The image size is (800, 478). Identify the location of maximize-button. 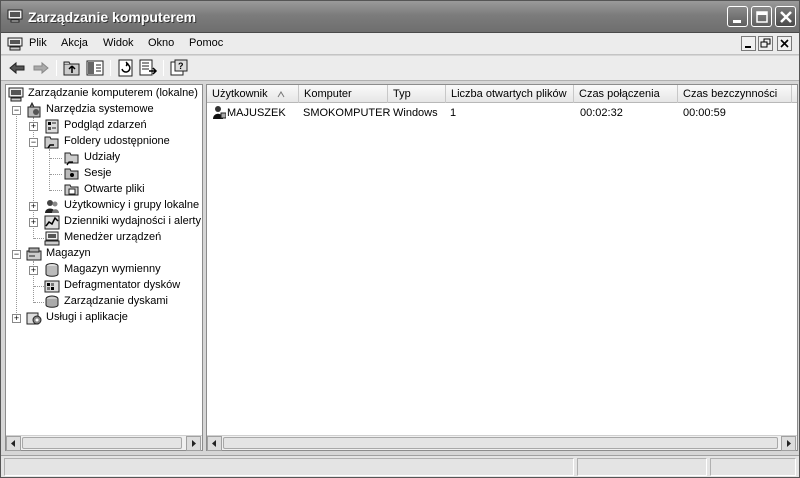
(761, 16).